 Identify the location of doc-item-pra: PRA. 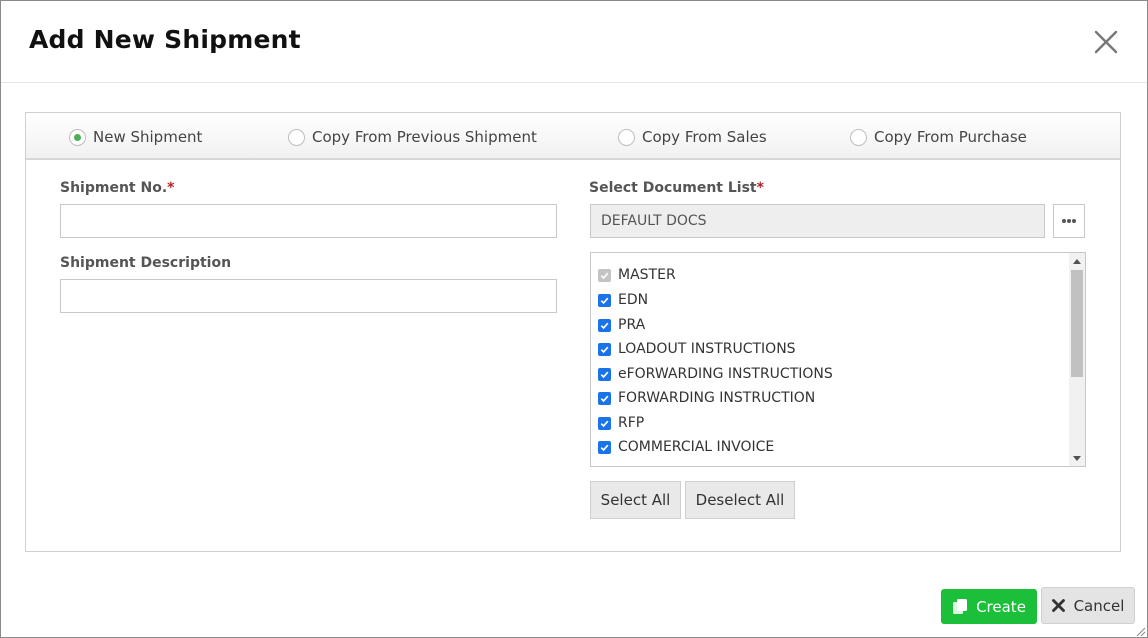
(621, 325).